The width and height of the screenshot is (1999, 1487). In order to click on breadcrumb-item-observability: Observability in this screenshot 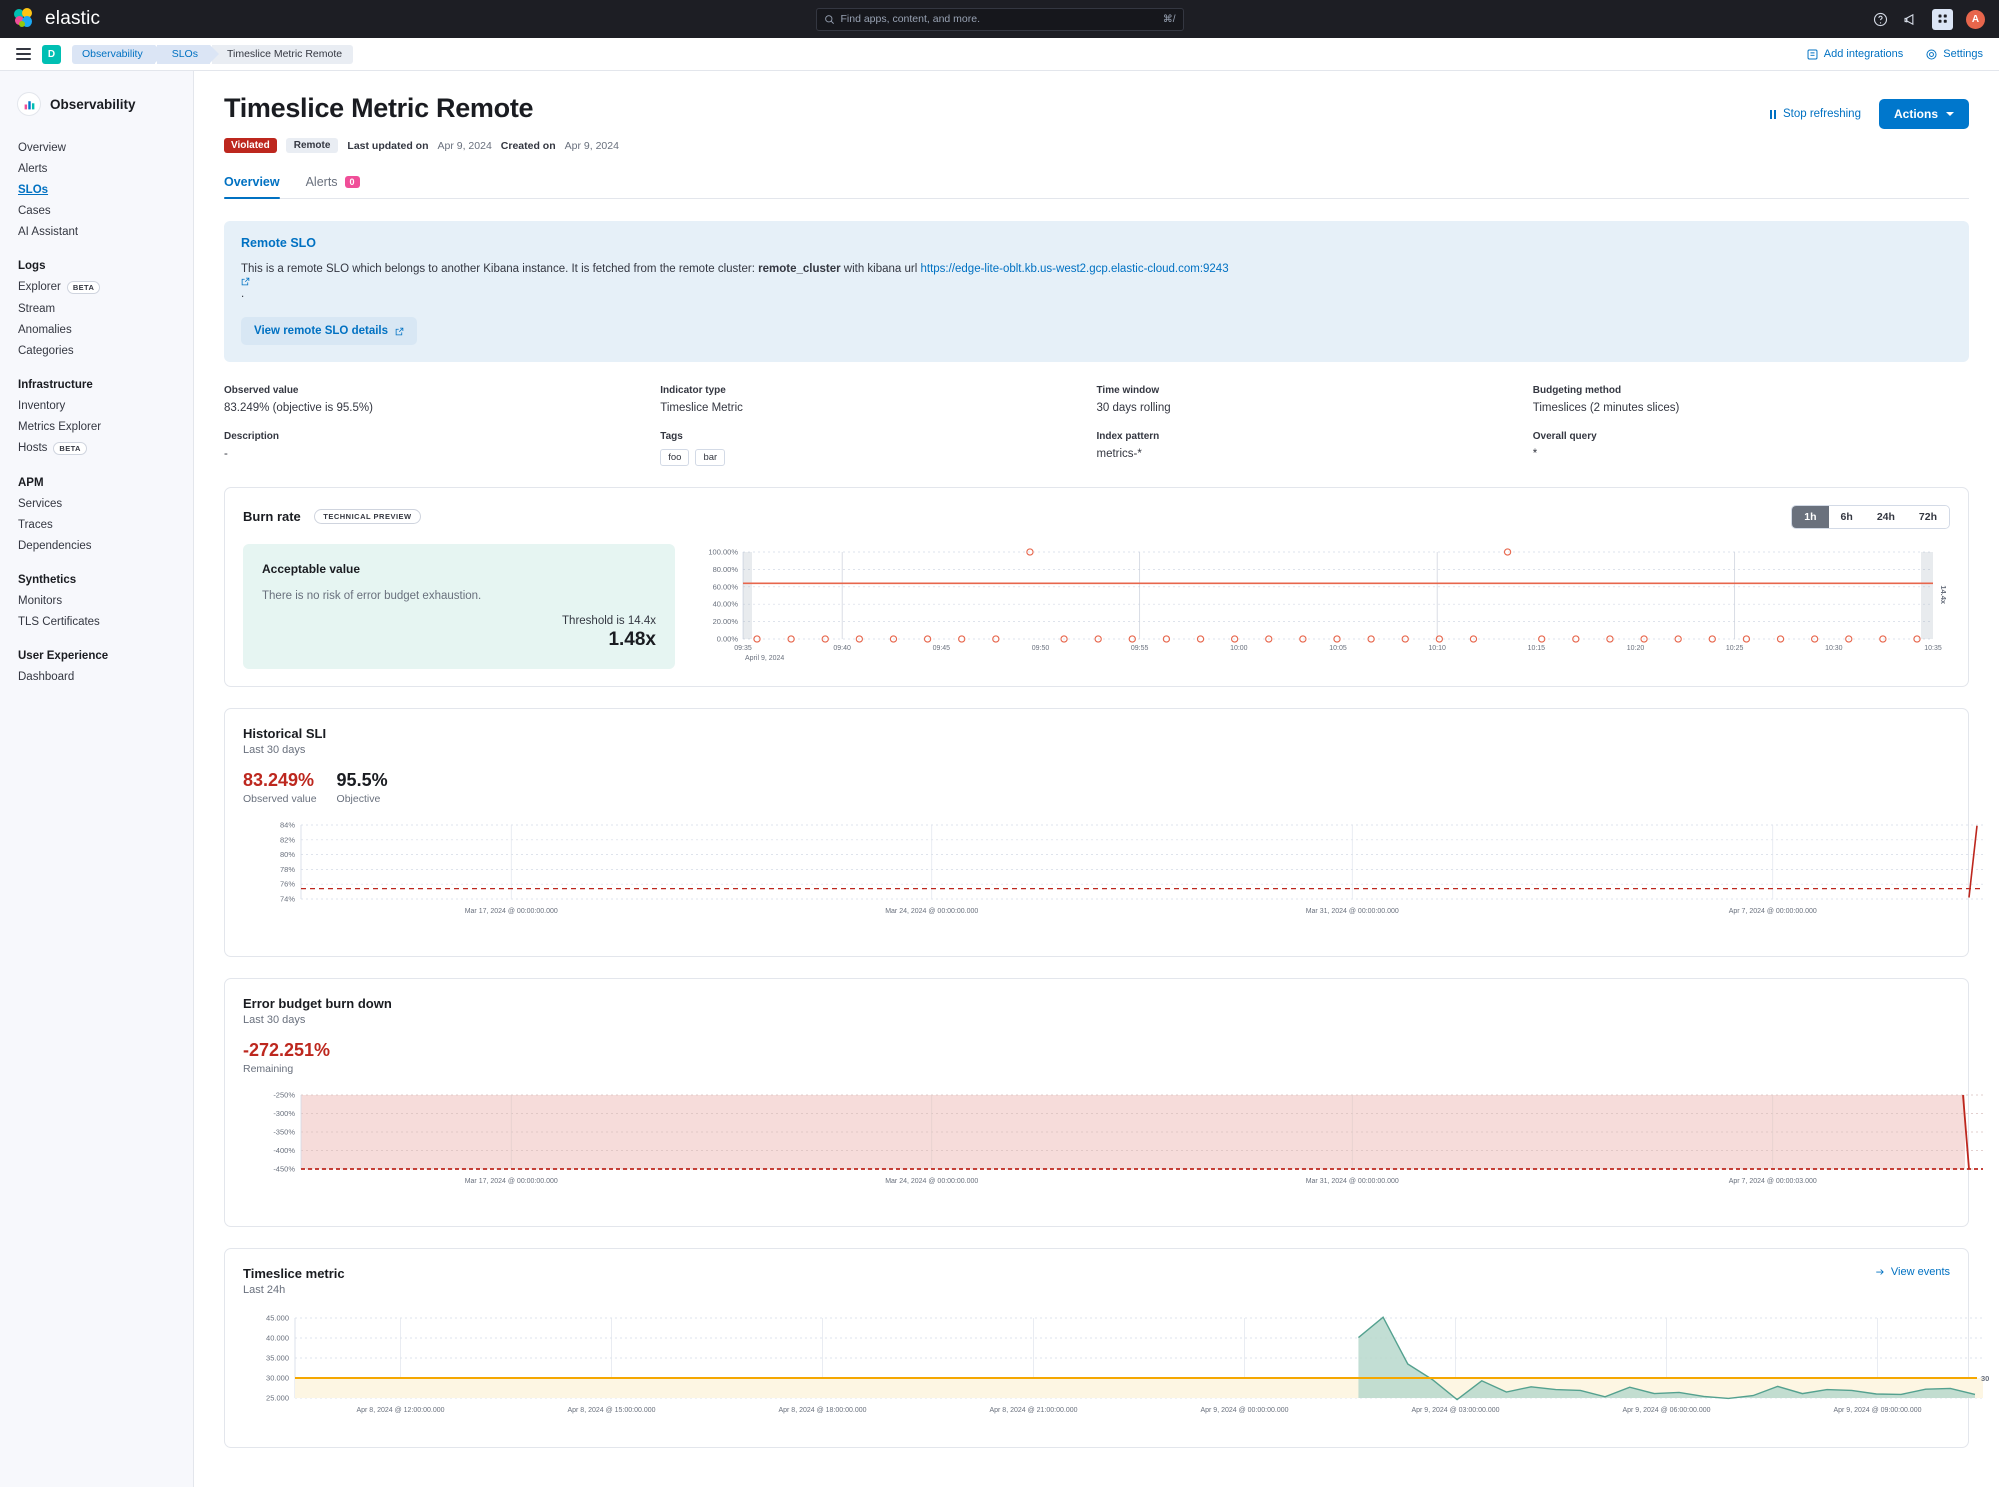, I will do `click(118, 54)`.